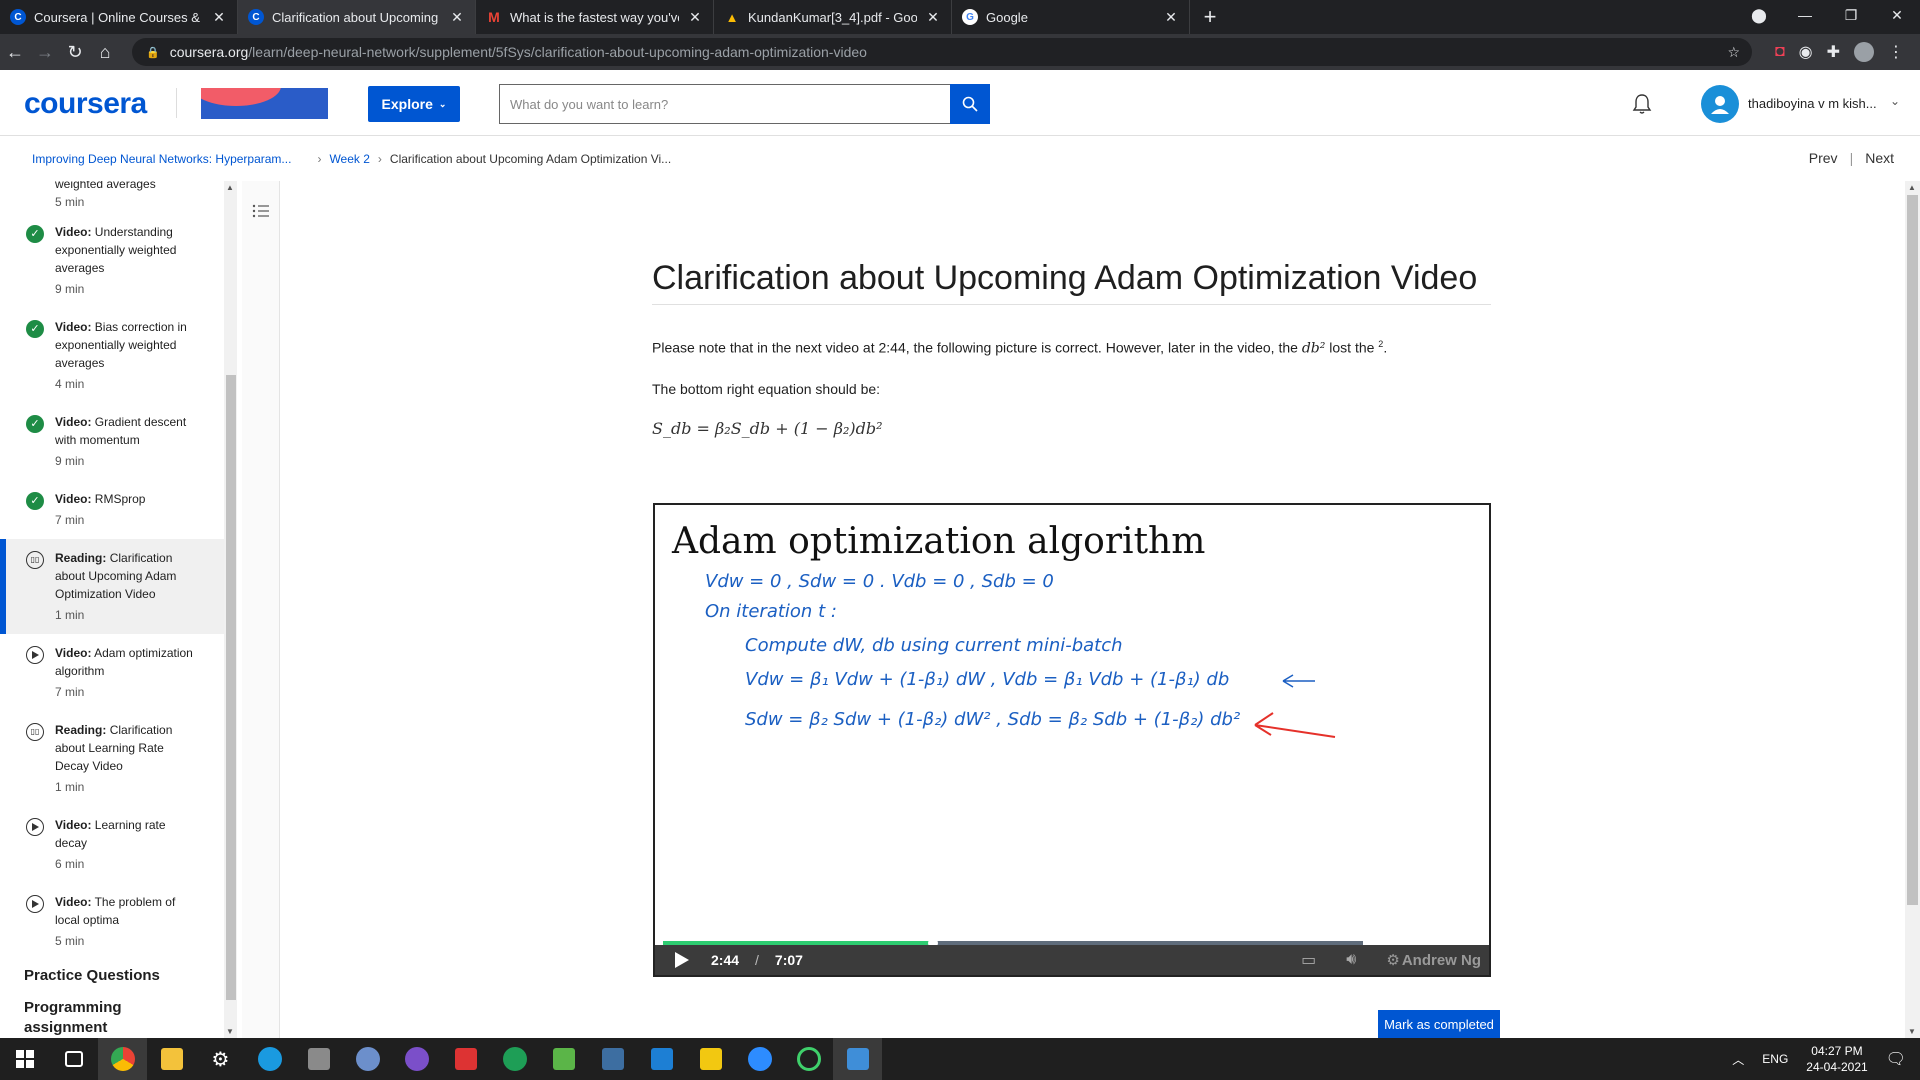  What do you see at coordinates (24, 1059) in the screenshot?
I see `windows-start-icon` at bounding box center [24, 1059].